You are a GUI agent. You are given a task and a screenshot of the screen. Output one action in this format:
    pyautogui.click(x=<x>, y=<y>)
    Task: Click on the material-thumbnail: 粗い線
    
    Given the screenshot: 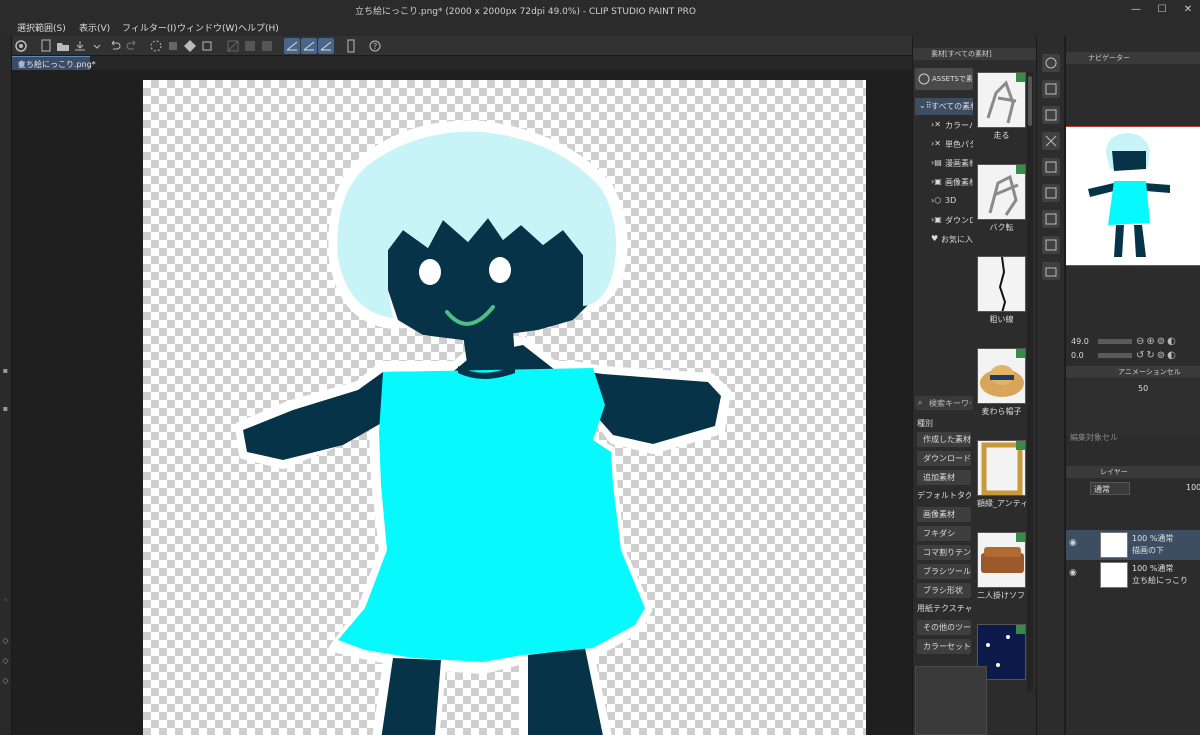 What is the action you would take?
    pyautogui.click(x=1001, y=291)
    